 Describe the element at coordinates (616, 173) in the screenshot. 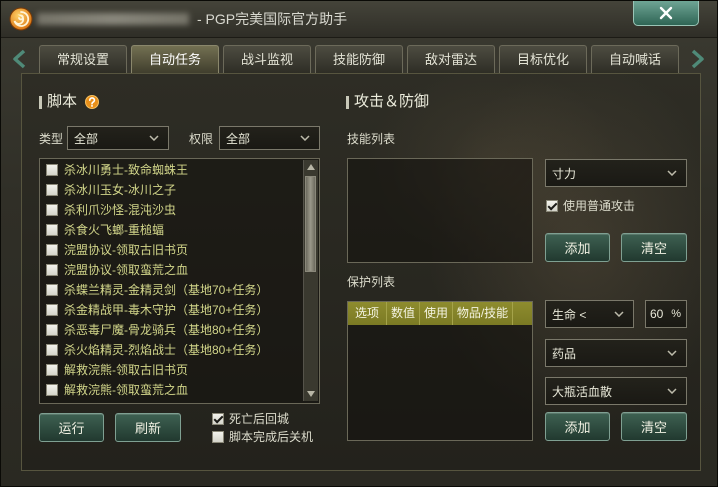

I see `skill-select: 寸力` at that location.